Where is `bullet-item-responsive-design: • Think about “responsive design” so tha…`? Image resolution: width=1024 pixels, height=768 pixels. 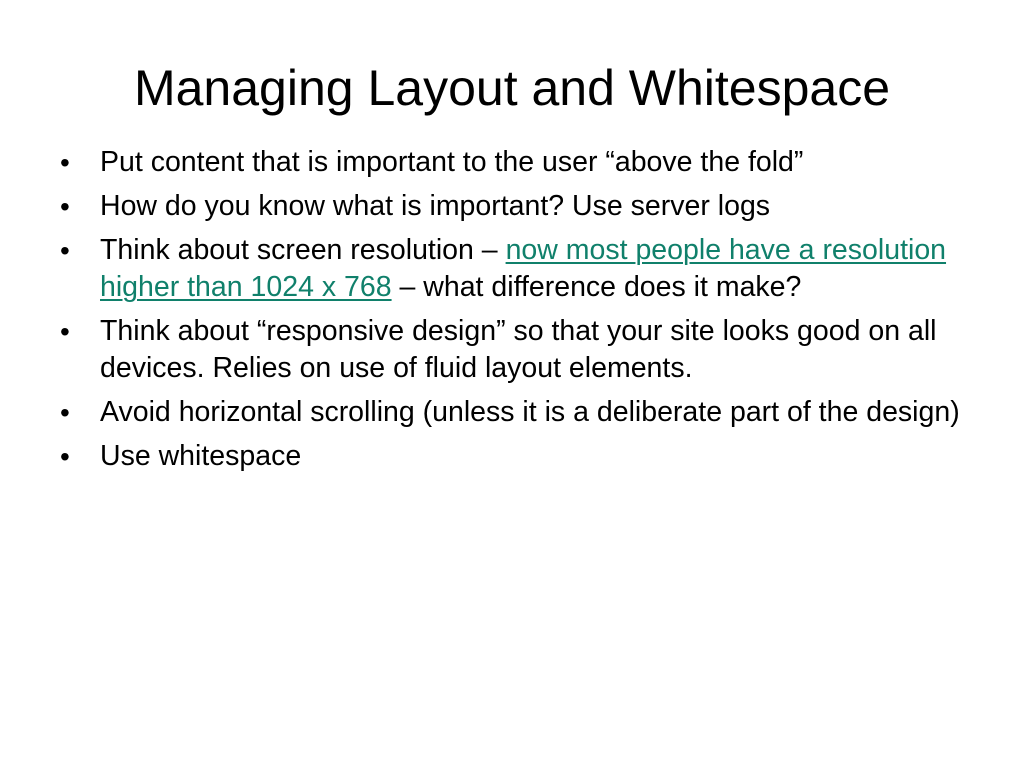
bullet-item-responsive-design: • Think about “responsive design” so tha… is located at coordinates (510, 350).